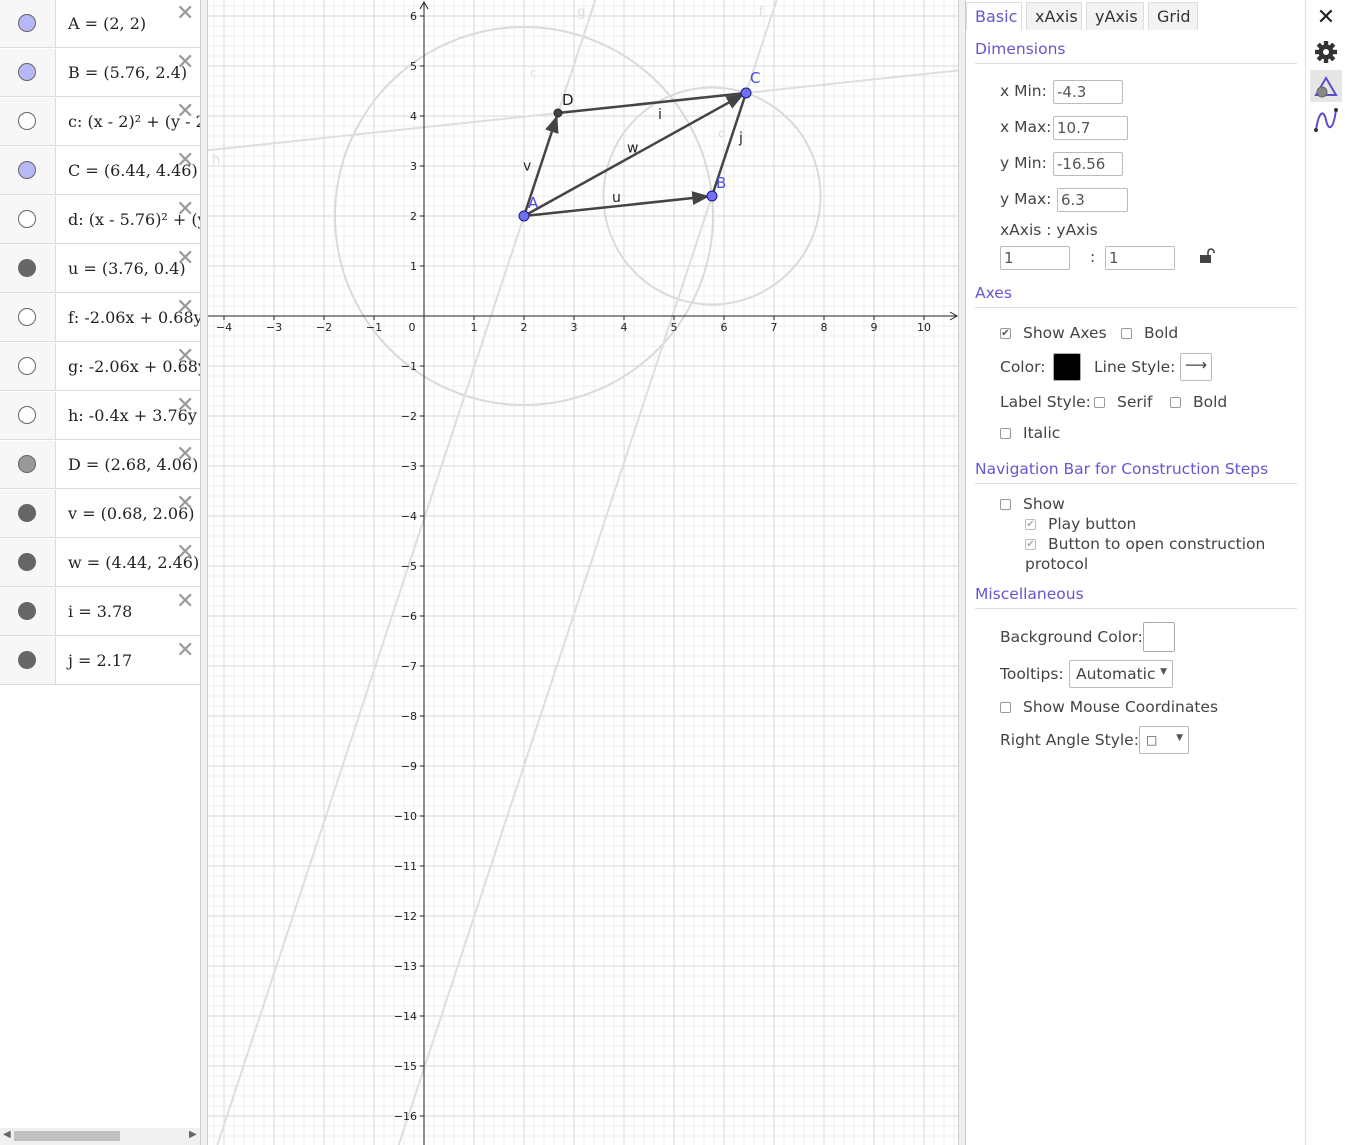 The width and height of the screenshot is (1345, 1145). Describe the element at coordinates (127, 268) in the screenshot. I see `algebra-item-text: u = (3.76, 0.4)` at that location.